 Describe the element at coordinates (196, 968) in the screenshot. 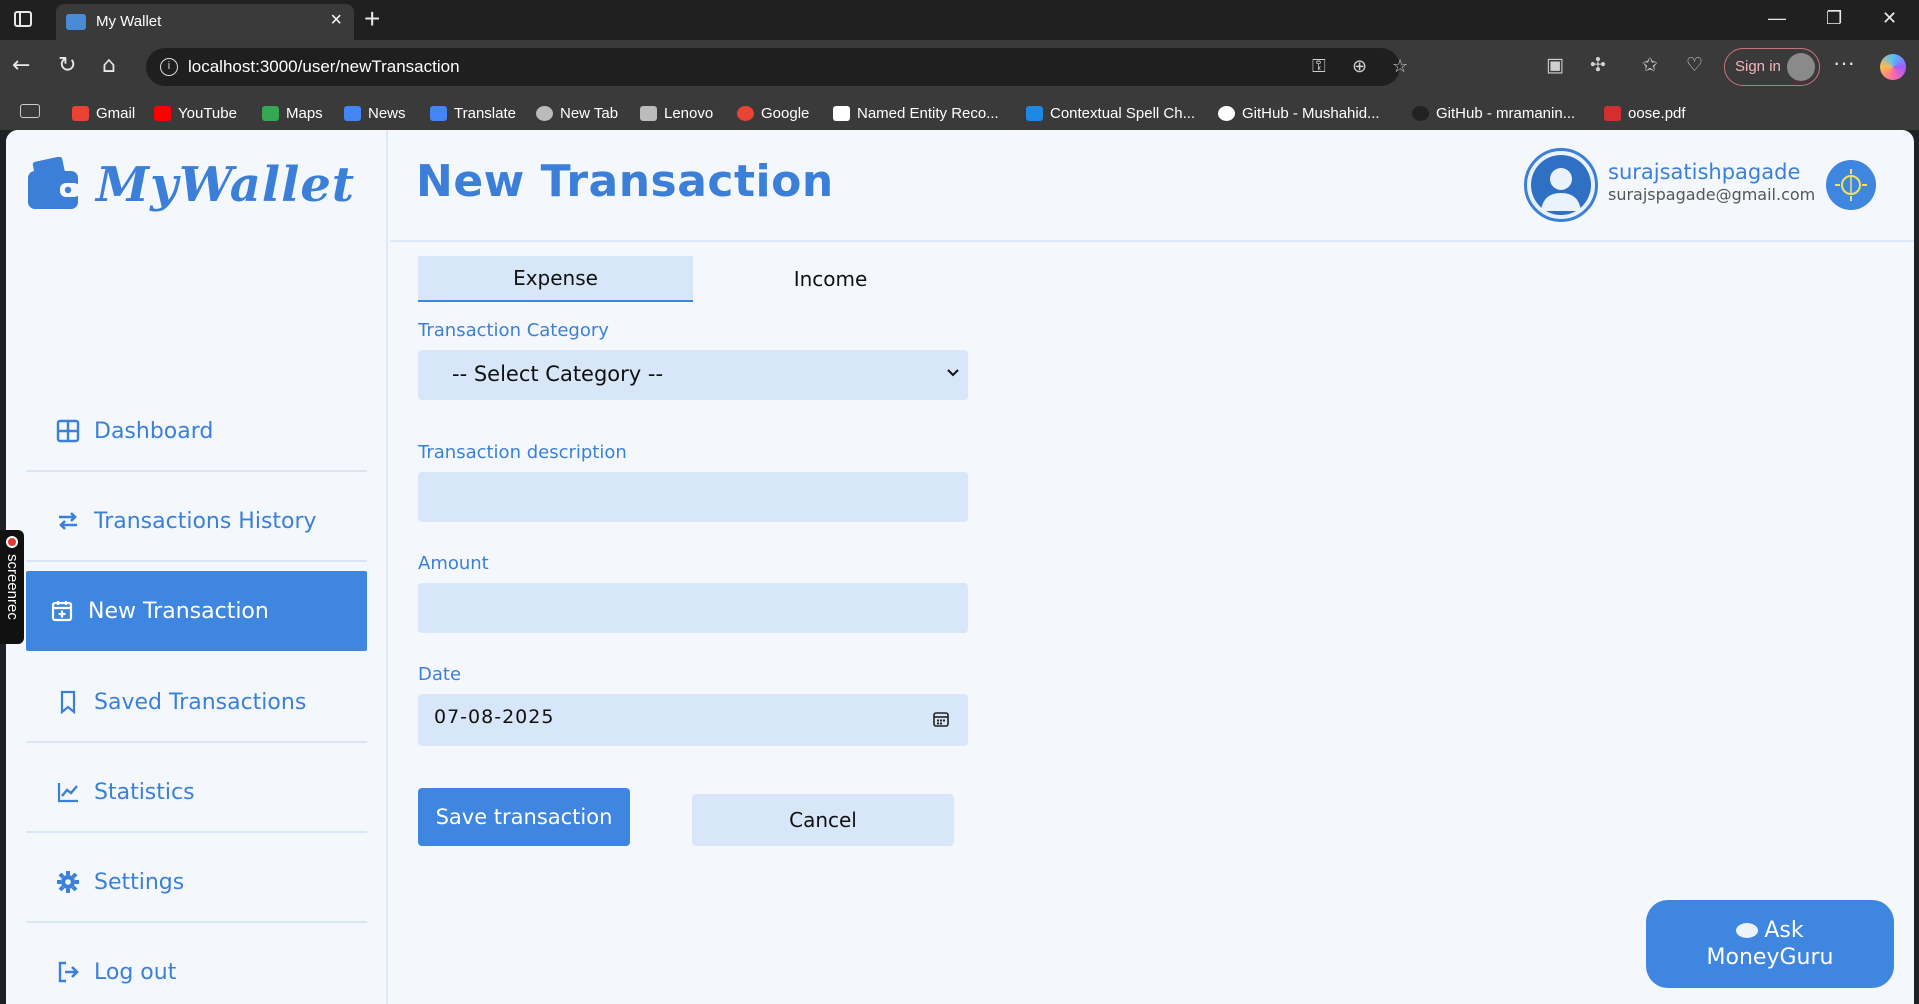

I see `sidebar-item-log-out: Log out` at that location.